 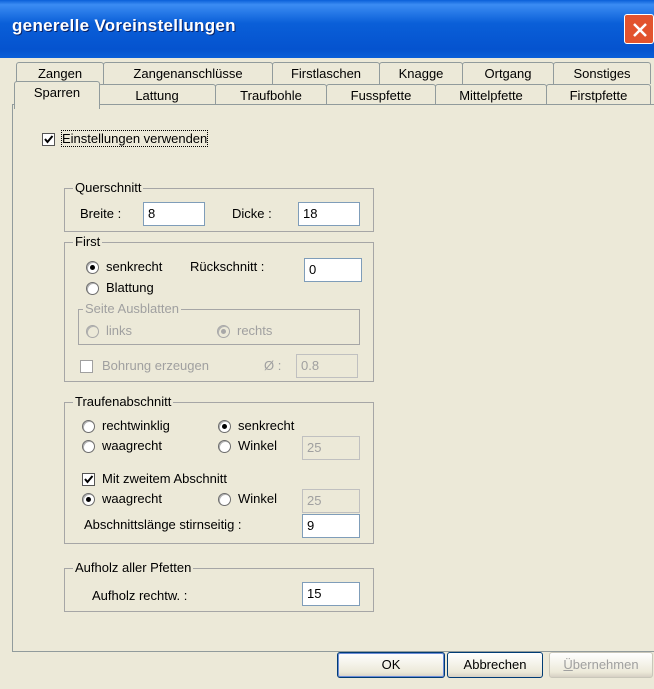 What do you see at coordinates (381, 95) in the screenshot?
I see `tab-fusspfette: Fusspfette` at bounding box center [381, 95].